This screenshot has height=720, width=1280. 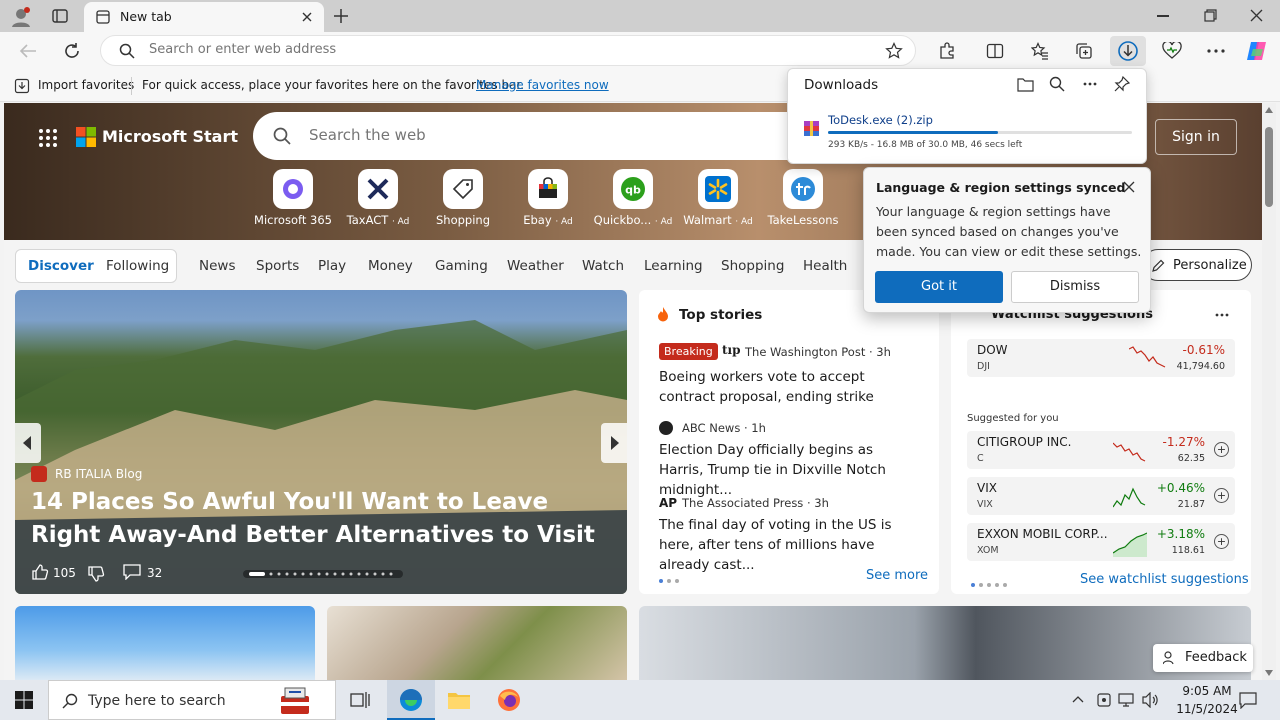 I want to click on search-downloads-icon, so click(x=1057, y=84).